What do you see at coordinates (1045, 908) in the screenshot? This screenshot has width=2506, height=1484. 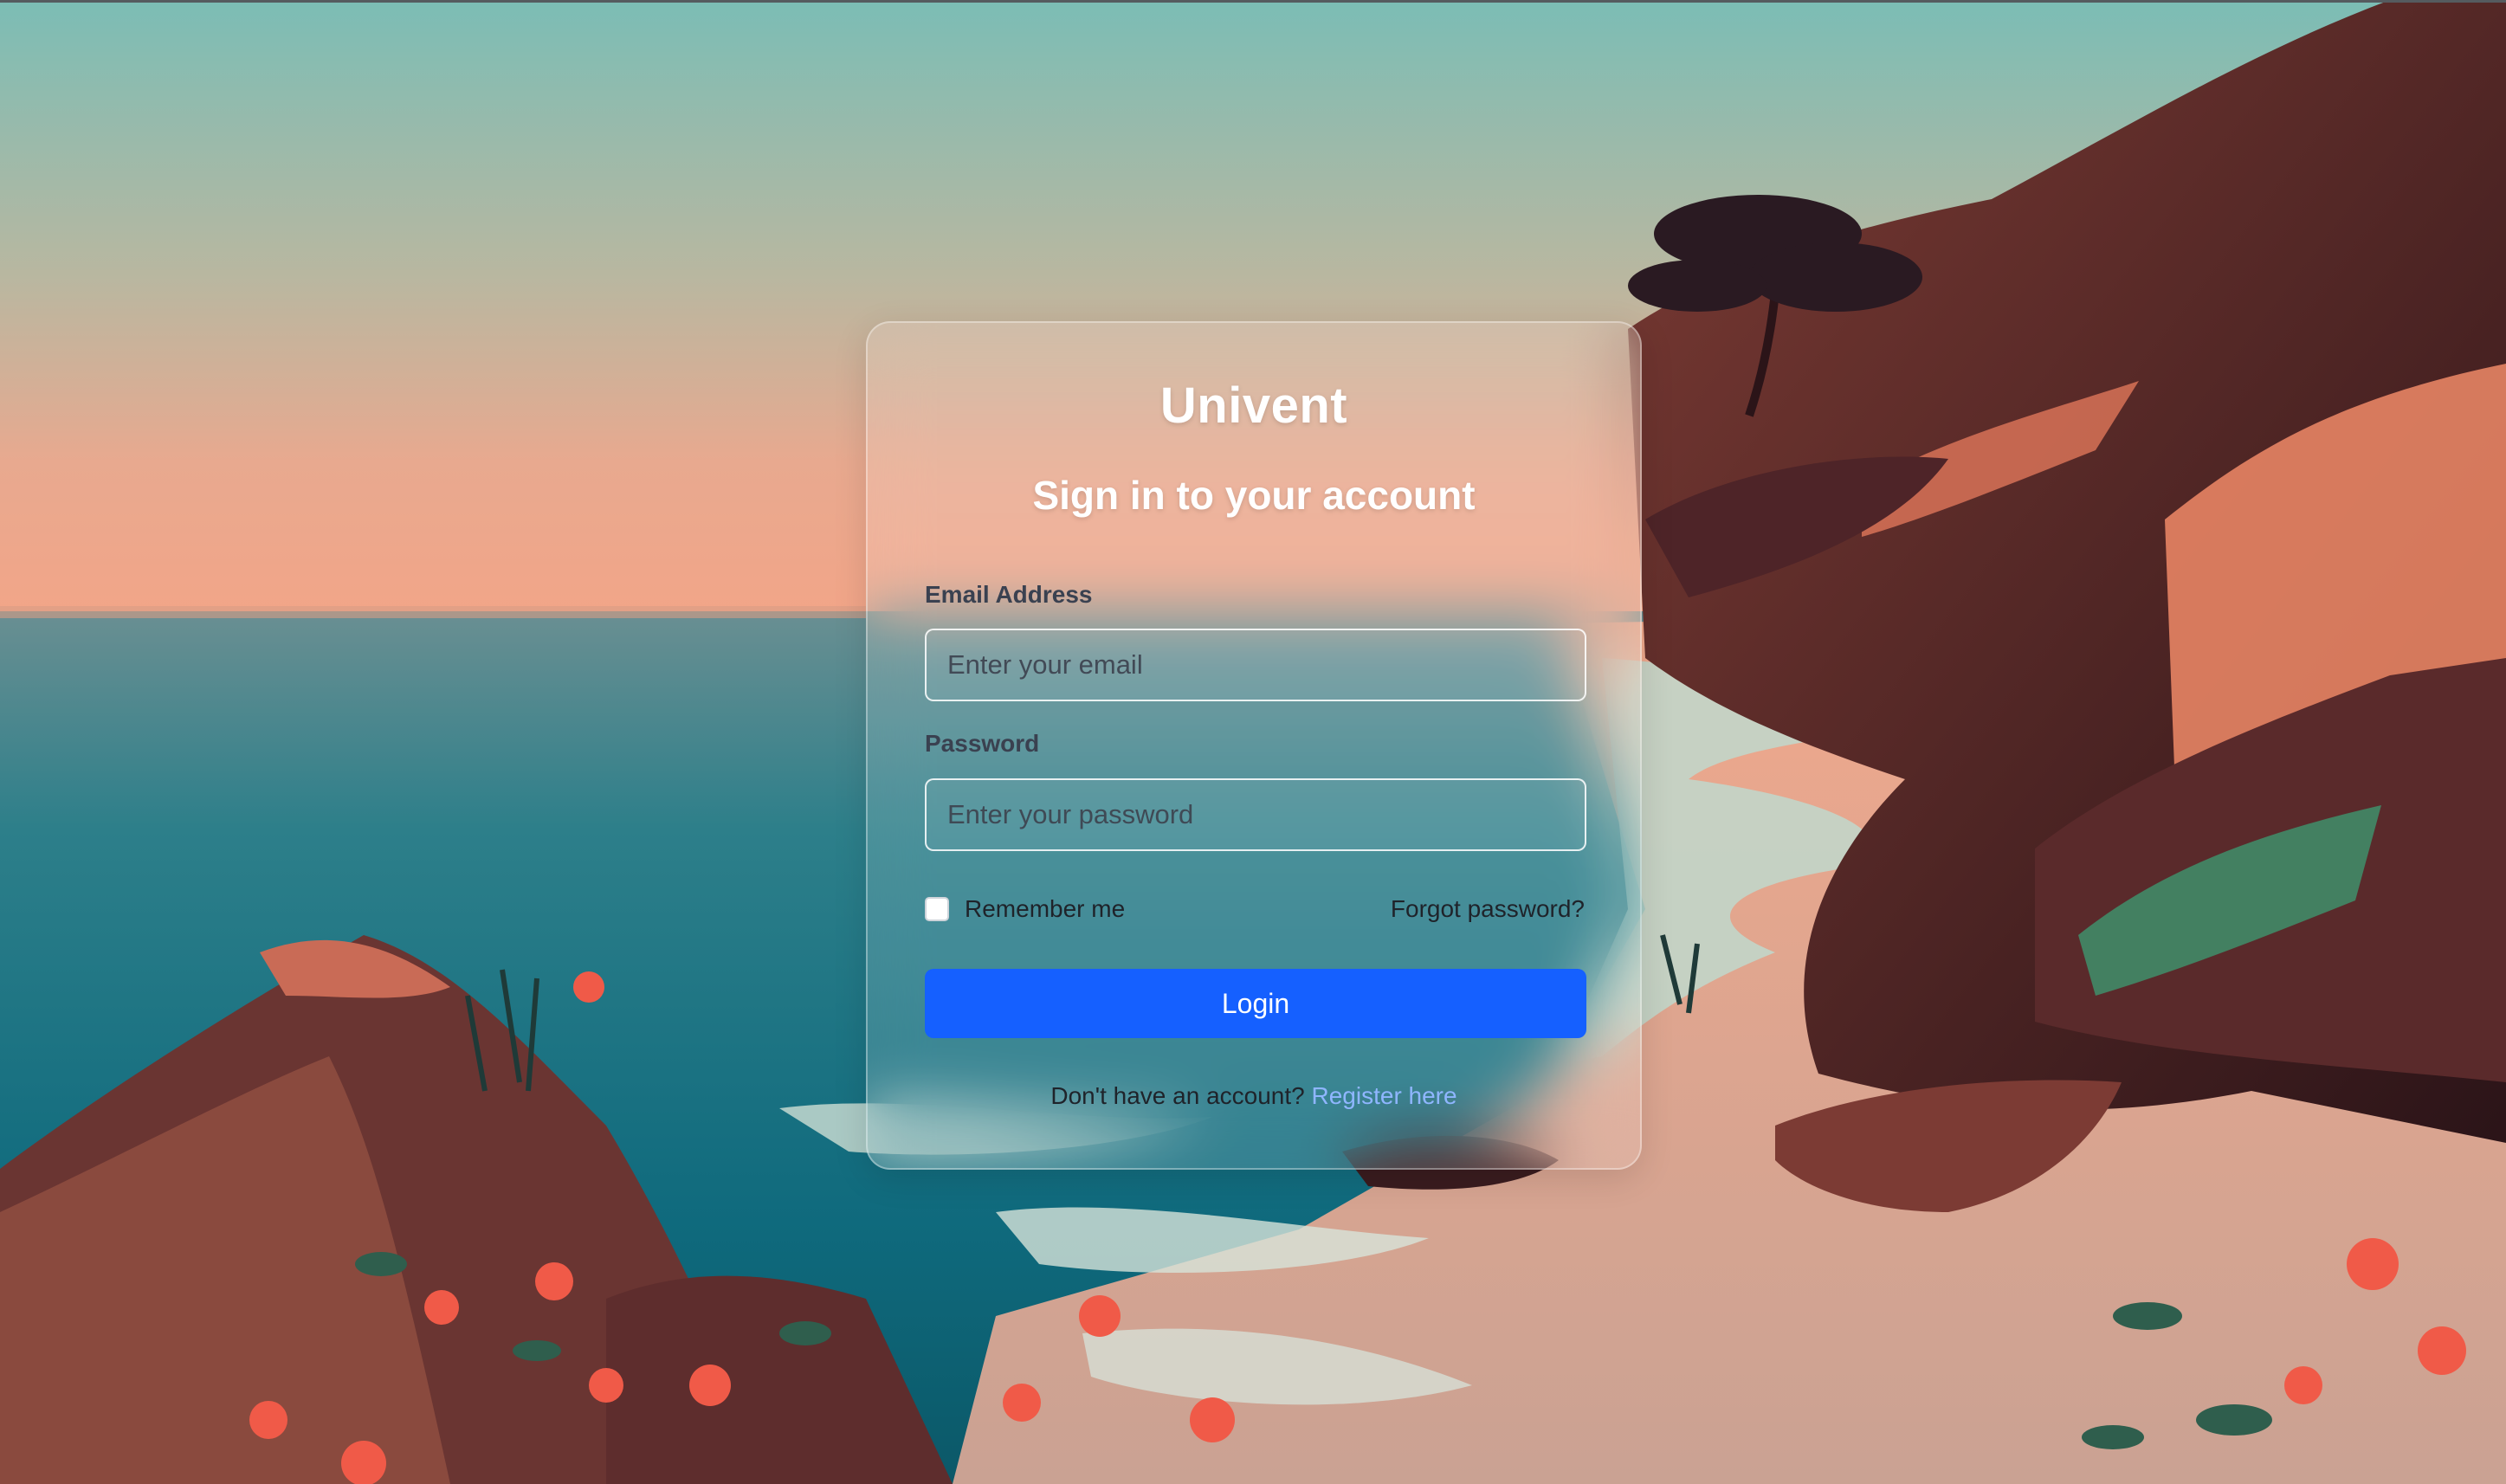 I see `remember-me-label: Remember me` at bounding box center [1045, 908].